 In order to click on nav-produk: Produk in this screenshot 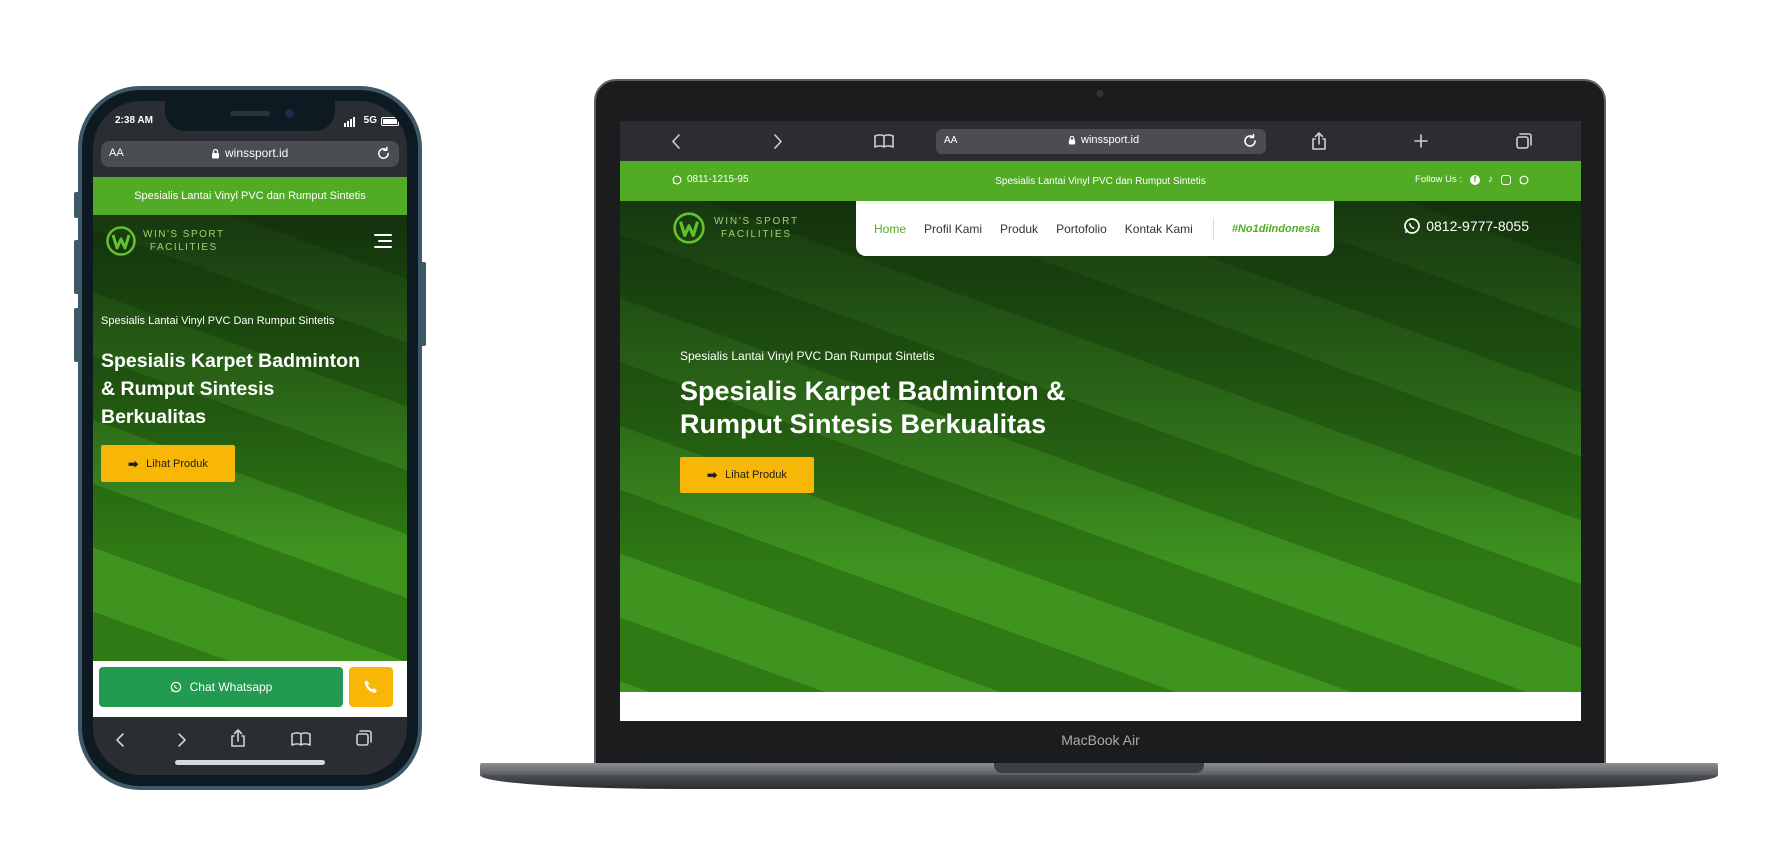, I will do `click(1019, 229)`.